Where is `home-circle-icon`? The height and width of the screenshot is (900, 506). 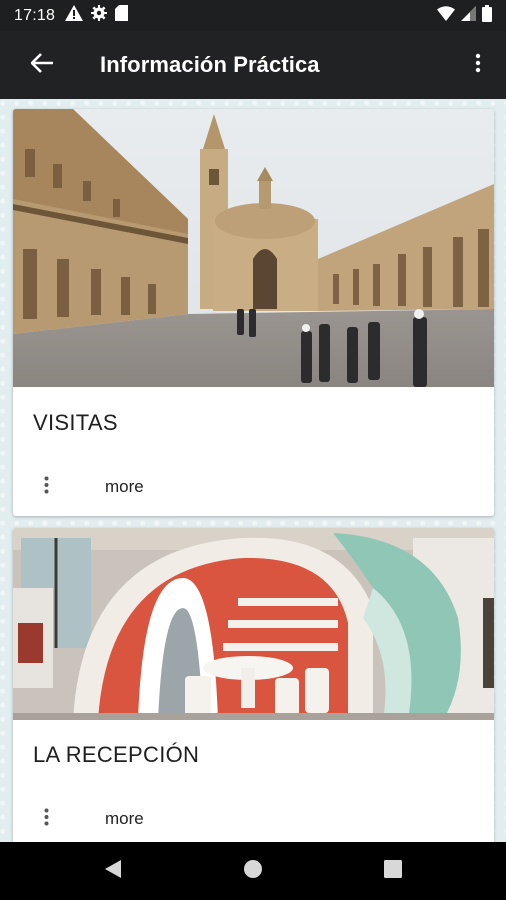
home-circle-icon is located at coordinates (253, 871).